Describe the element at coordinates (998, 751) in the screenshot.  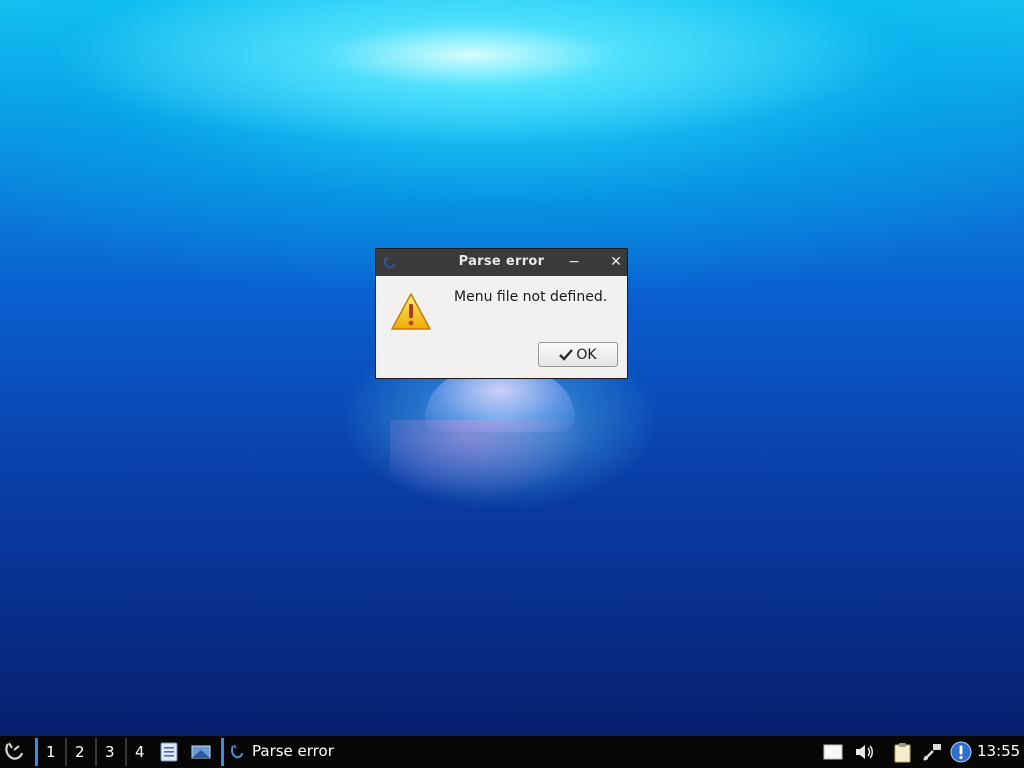
I see `clock: 13:55` at that location.